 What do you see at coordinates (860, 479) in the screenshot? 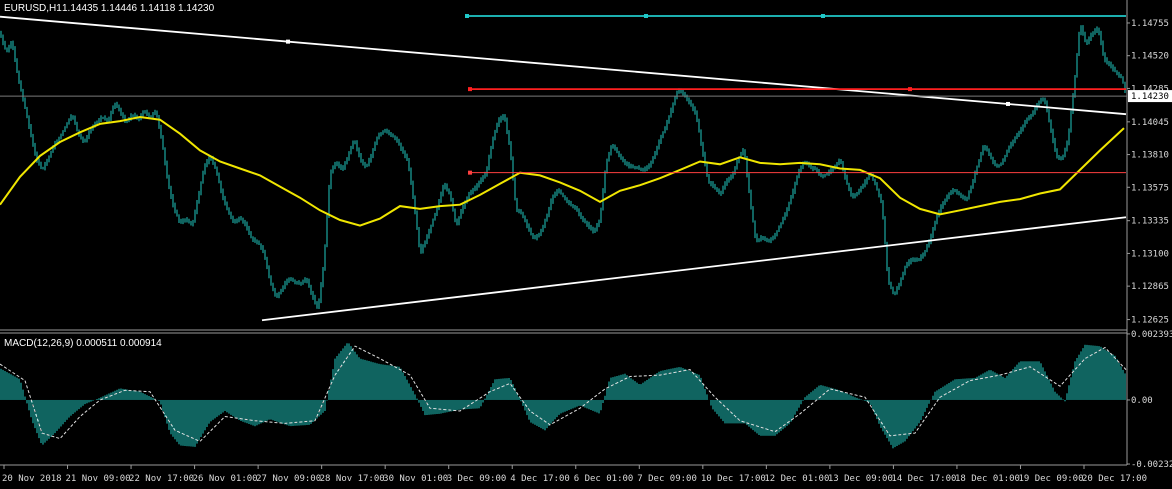
I see `time-tick-label: 13 Dec 09:00` at bounding box center [860, 479].